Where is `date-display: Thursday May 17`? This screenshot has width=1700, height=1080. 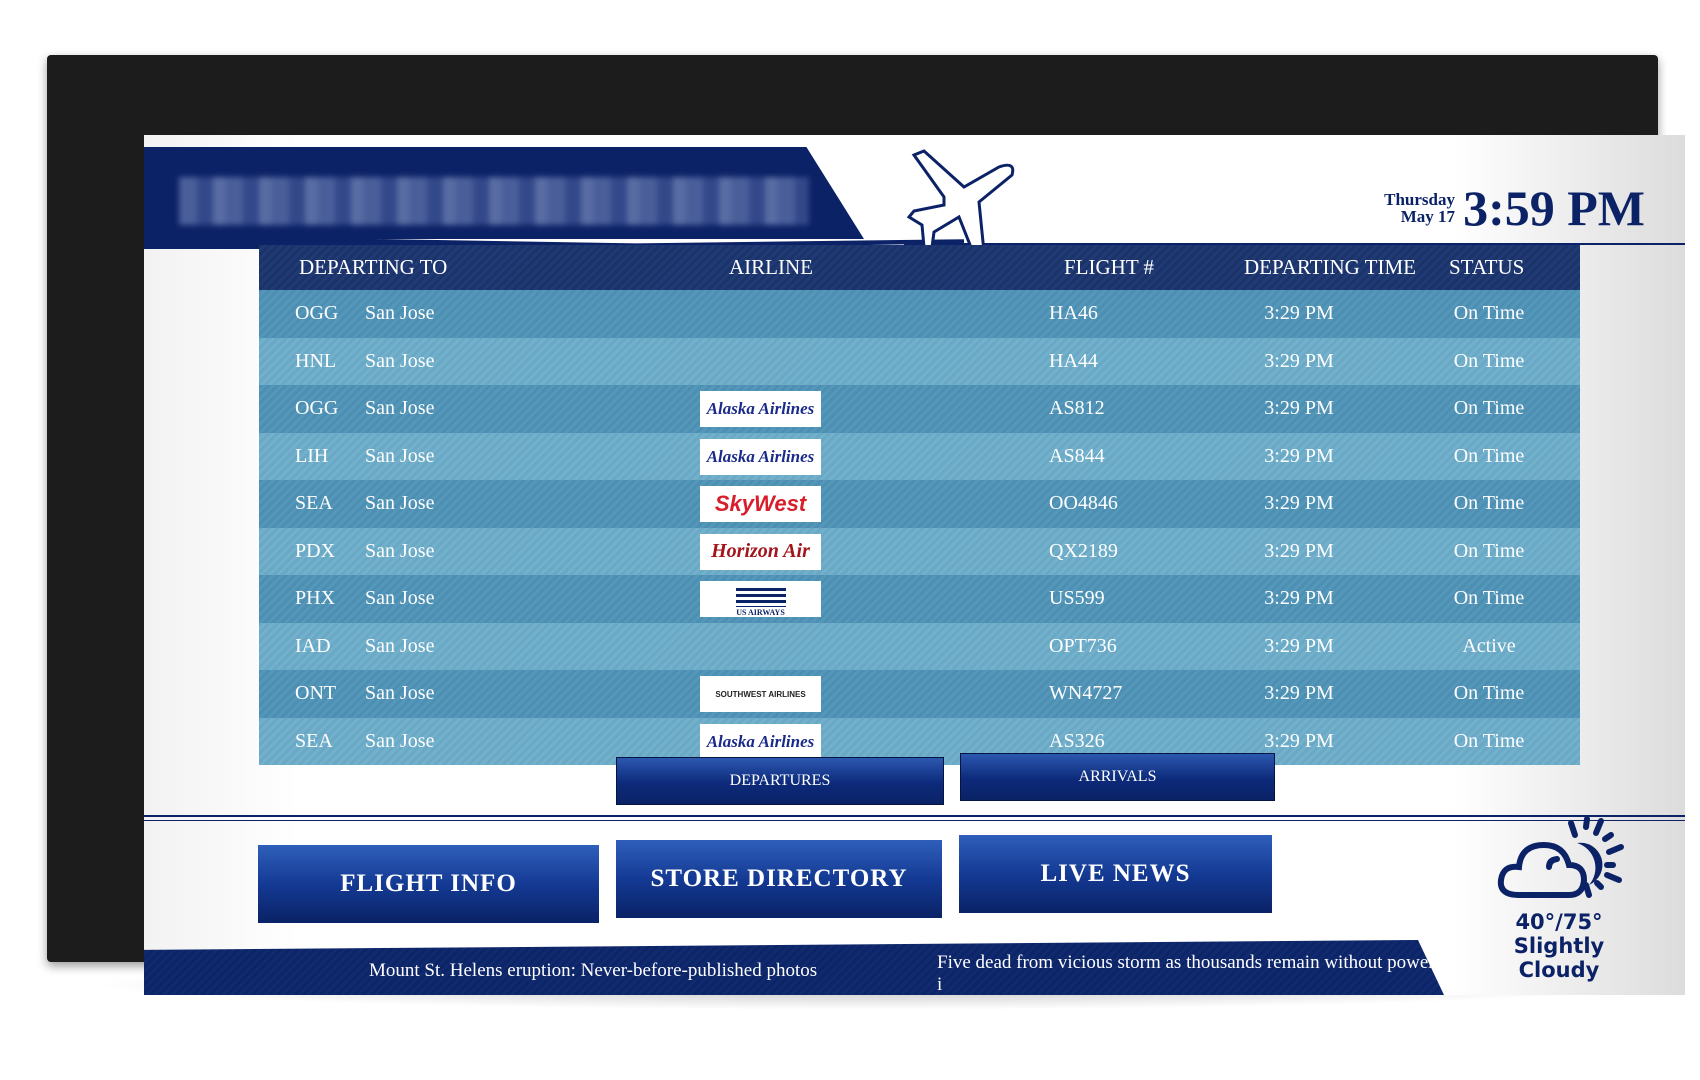 date-display: Thursday May 17 is located at coordinates (1419, 208).